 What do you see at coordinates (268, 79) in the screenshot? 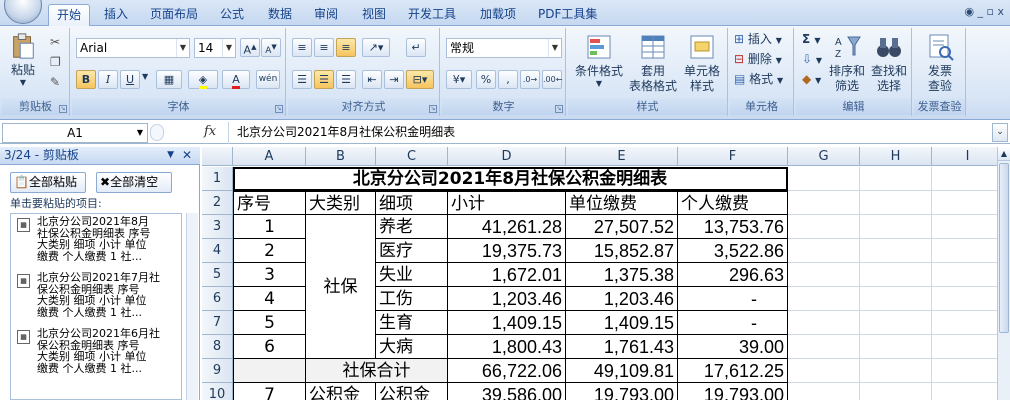
I see `phonetic-button: wén` at bounding box center [268, 79].